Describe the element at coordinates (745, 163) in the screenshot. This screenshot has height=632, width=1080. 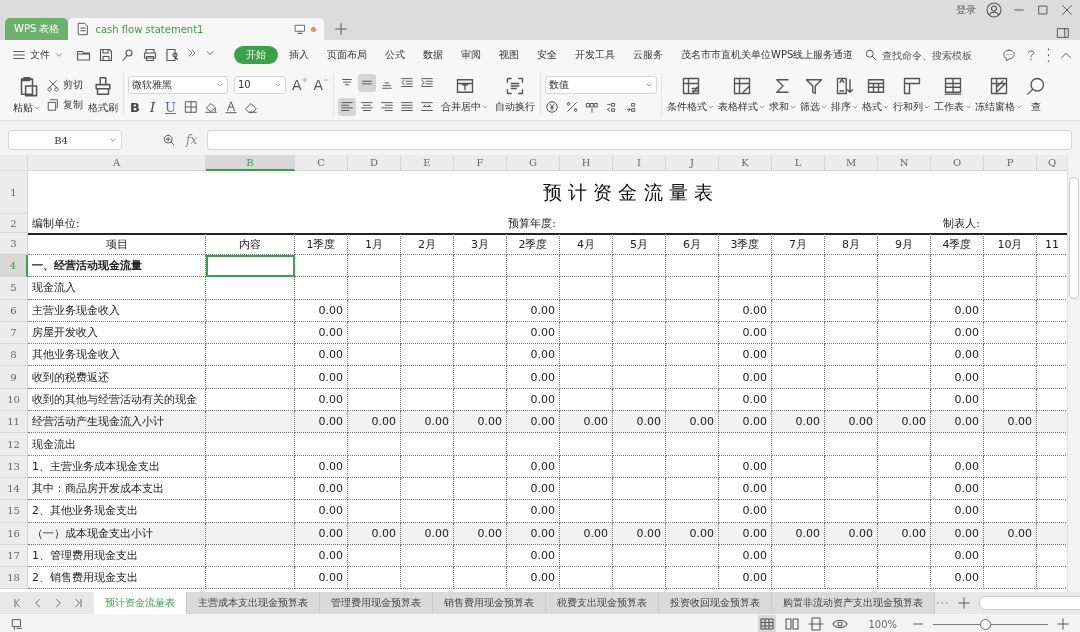
I see `column-header: K` at that location.